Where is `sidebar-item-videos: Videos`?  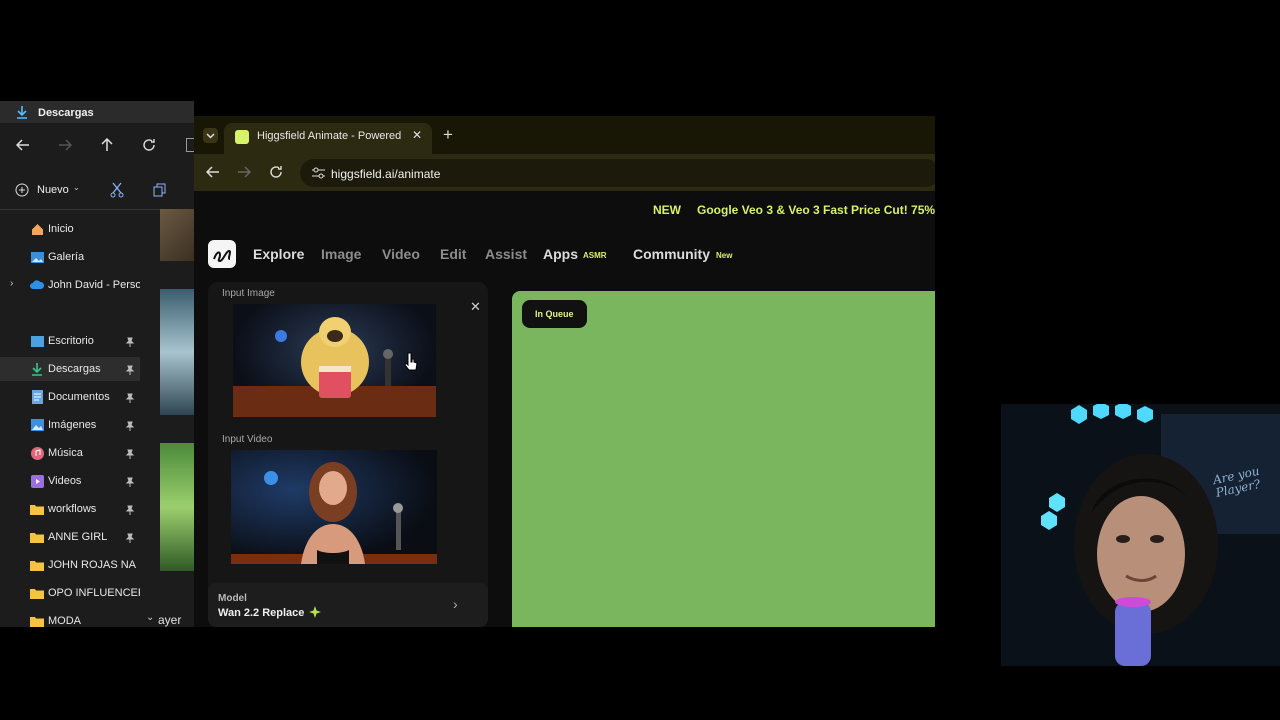
sidebar-item-videos: Videos is located at coordinates (70, 481).